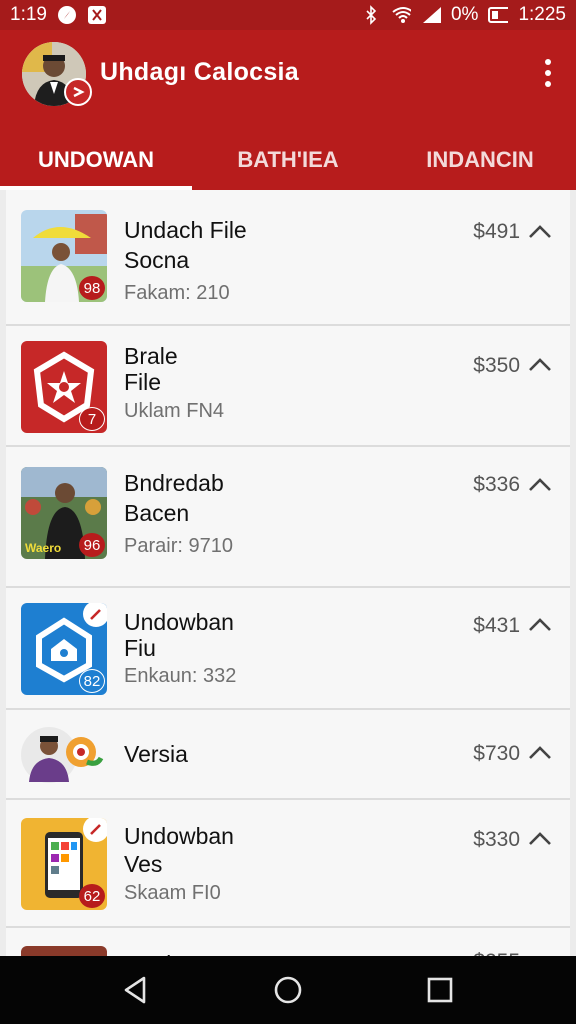 The height and width of the screenshot is (1024, 576). What do you see at coordinates (464, 14) in the screenshot?
I see `battery-percent: 0%` at bounding box center [464, 14].